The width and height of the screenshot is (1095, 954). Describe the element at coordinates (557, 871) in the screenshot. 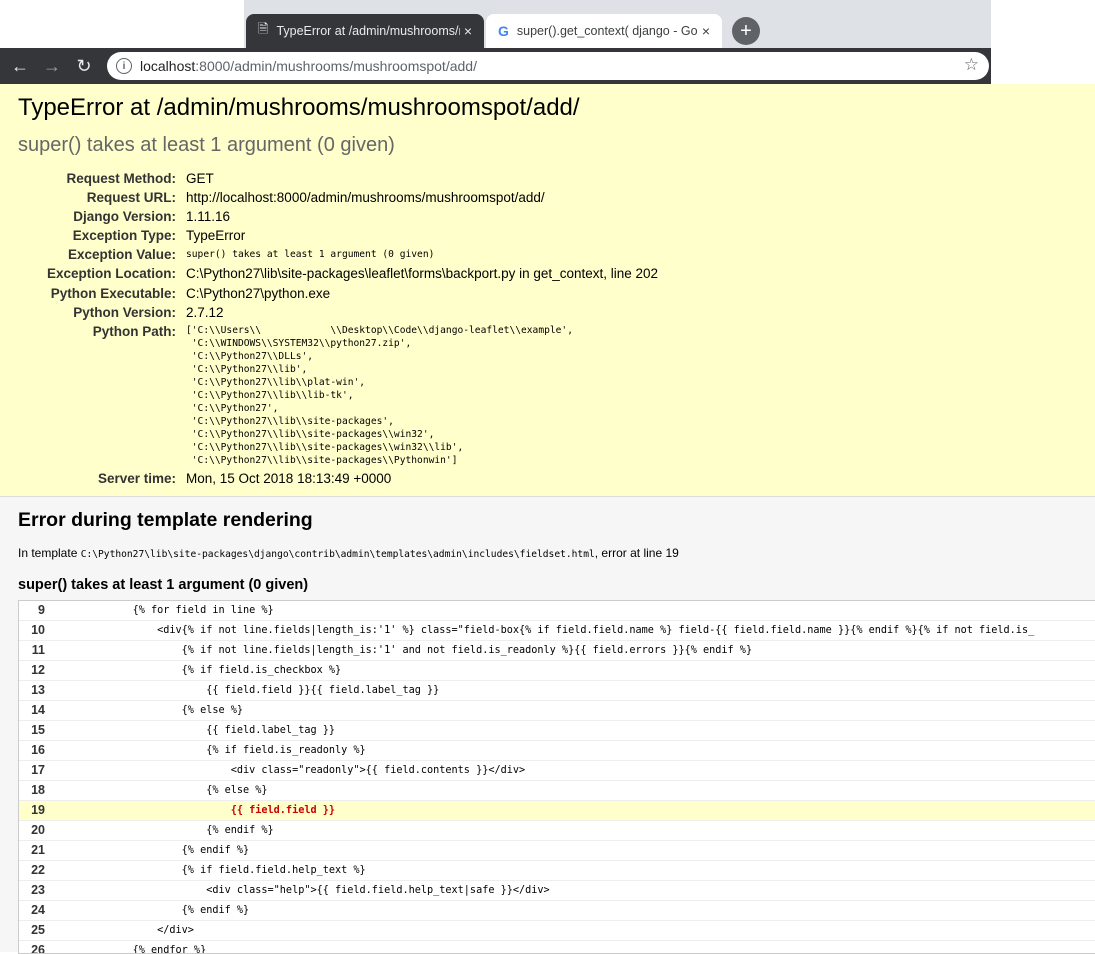

I see `source-line: 22 {% if field.field.help_text %}` at that location.